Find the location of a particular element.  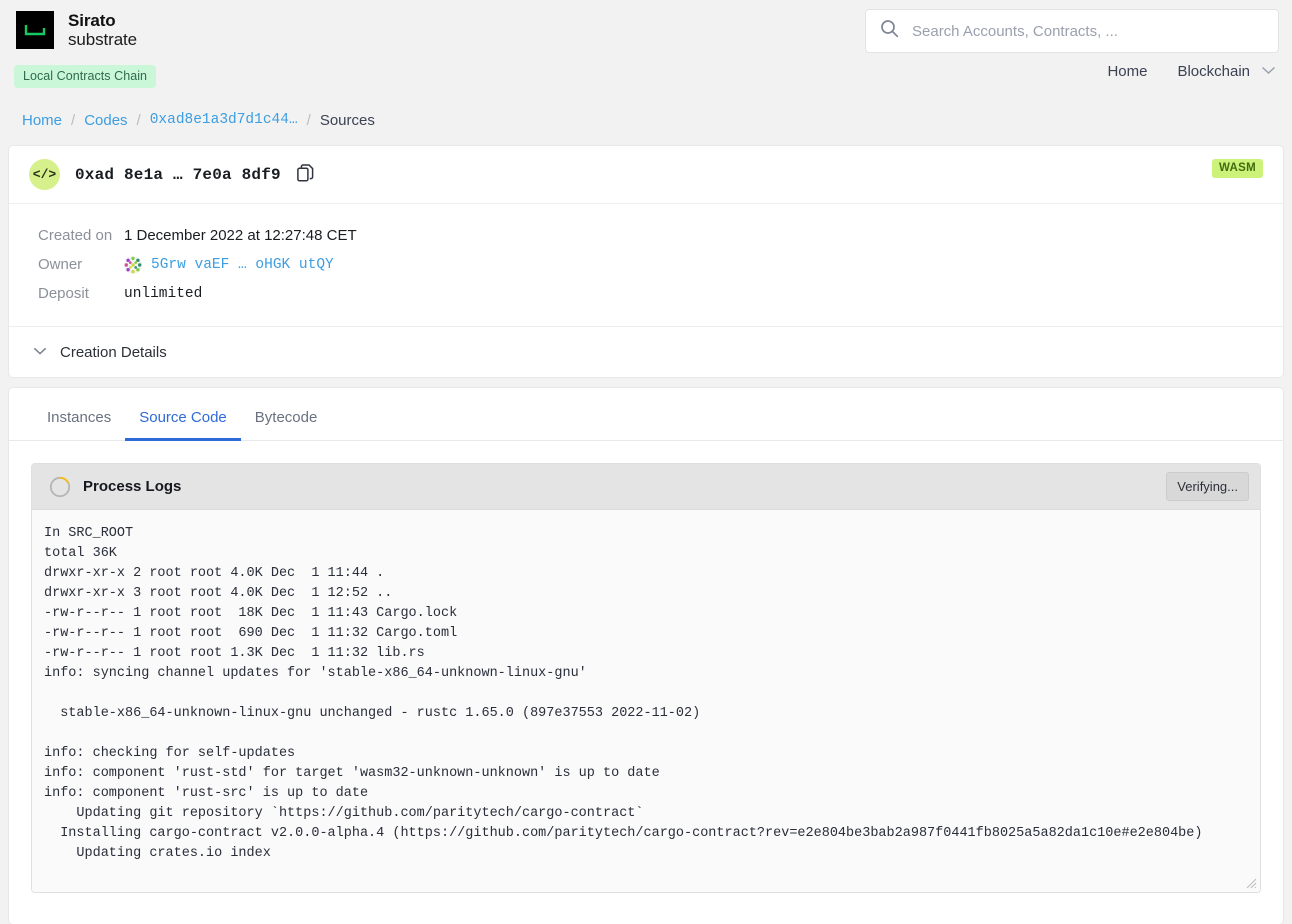

brand-name: Sirato is located at coordinates (92, 20).